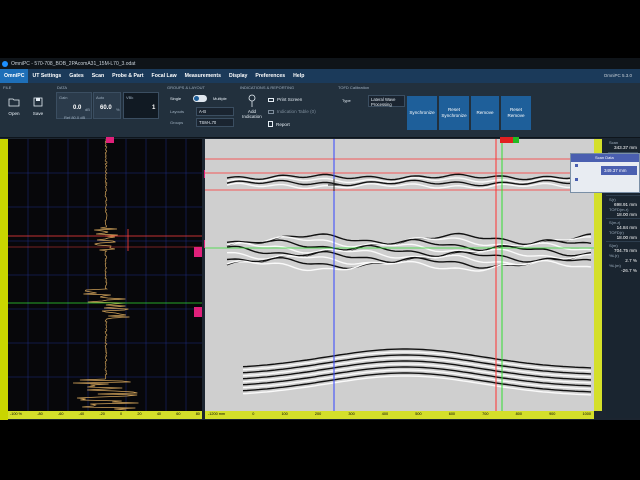  What do you see at coordinates (178, 414) in the screenshot?
I see `ascan-tick: 60` at bounding box center [178, 414].